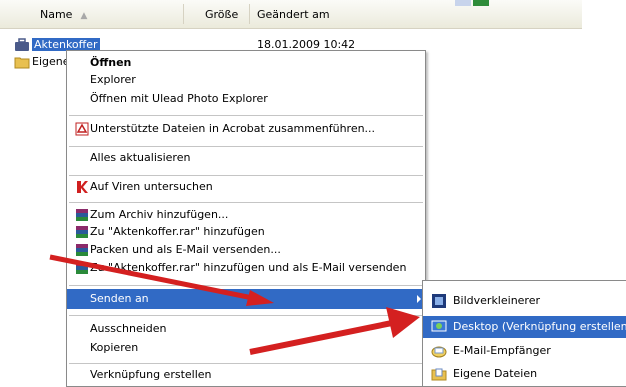 Image resolution: width=626 pixels, height=387 pixels. What do you see at coordinates (119, 298) in the screenshot?
I see `menu-item-label: Senden an` at bounding box center [119, 298].